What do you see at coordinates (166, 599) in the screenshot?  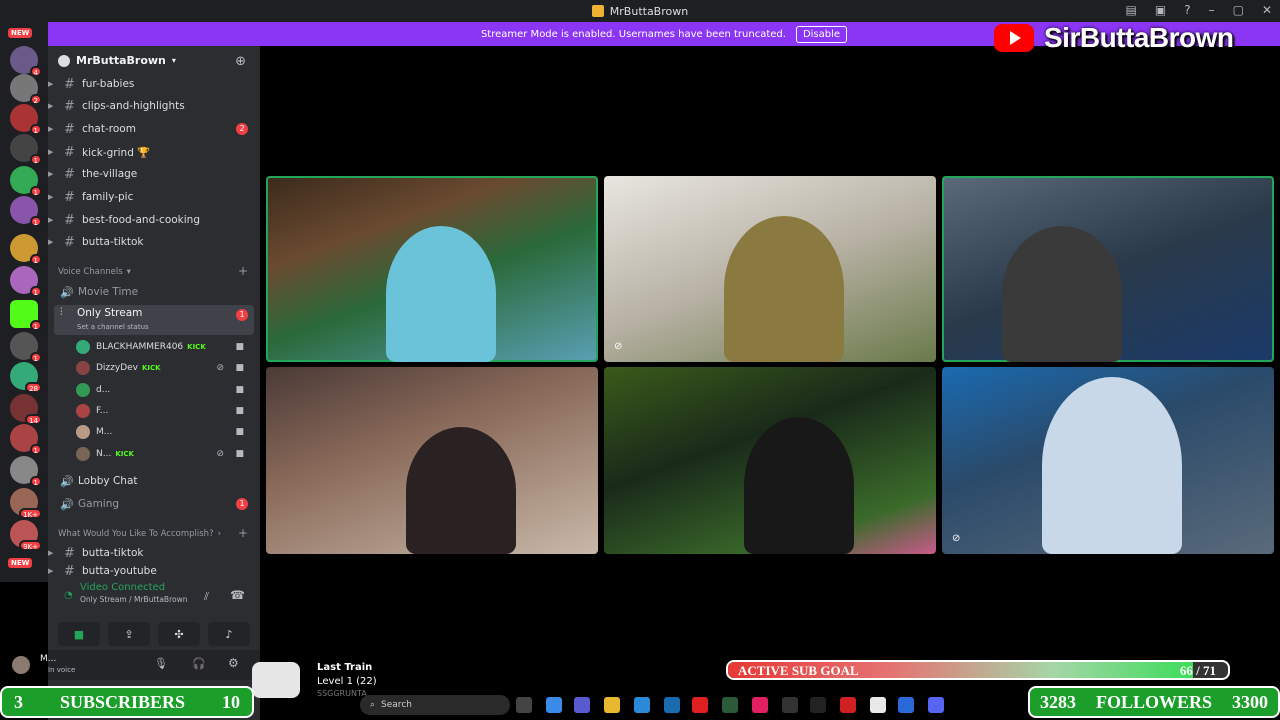 I see `voice-location: Only Stream / MrButtaBrown` at bounding box center [166, 599].